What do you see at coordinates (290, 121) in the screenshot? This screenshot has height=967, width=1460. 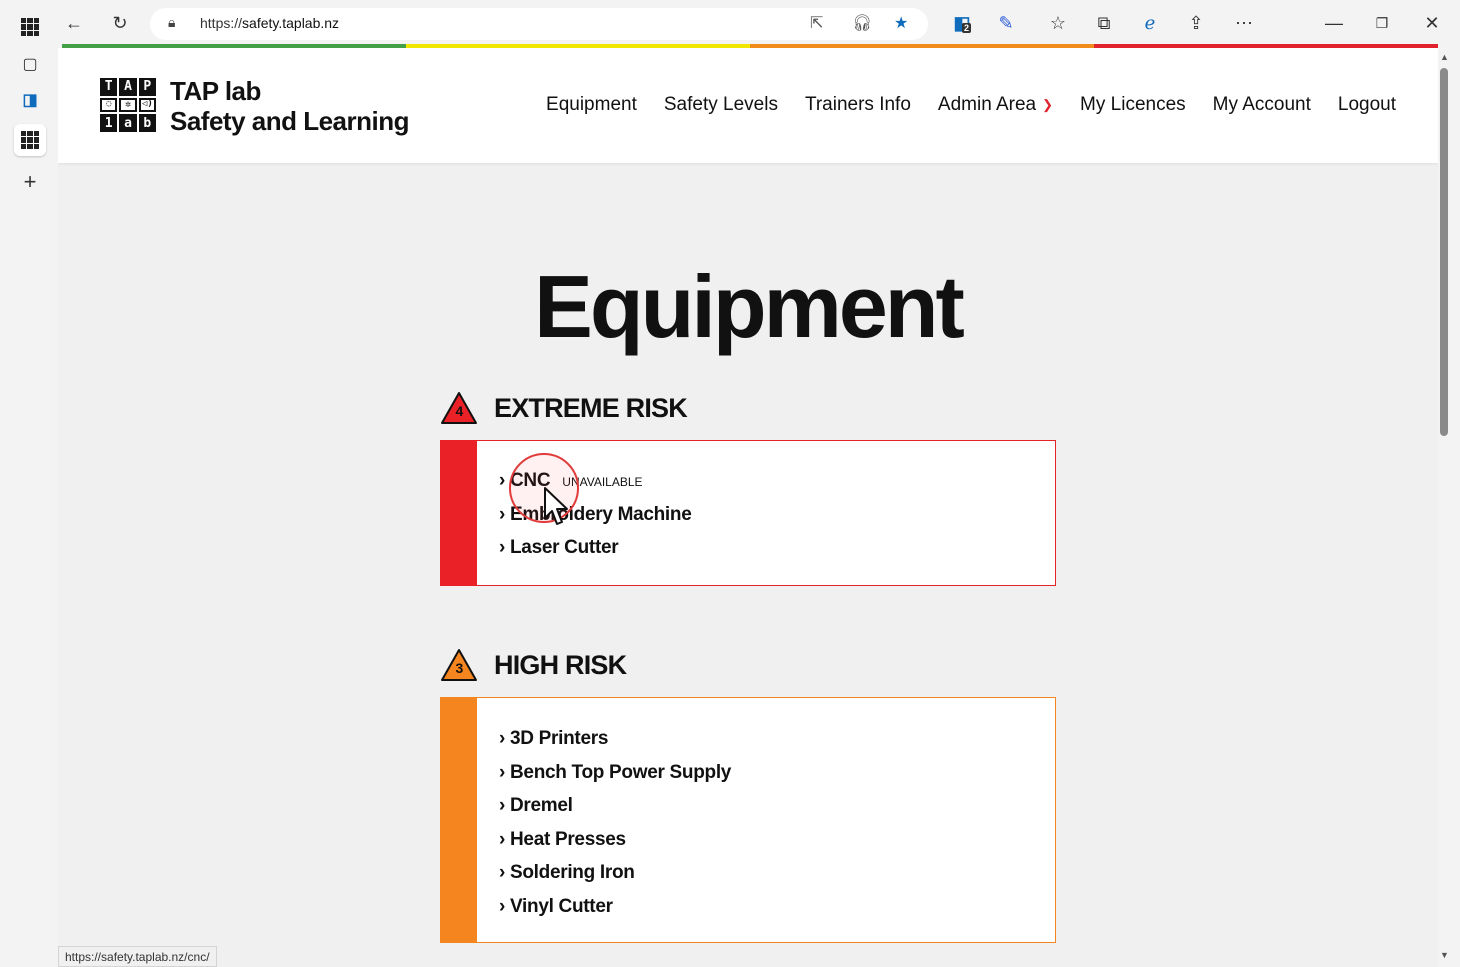 I see `site-title-line2: Safety and Learning` at bounding box center [290, 121].